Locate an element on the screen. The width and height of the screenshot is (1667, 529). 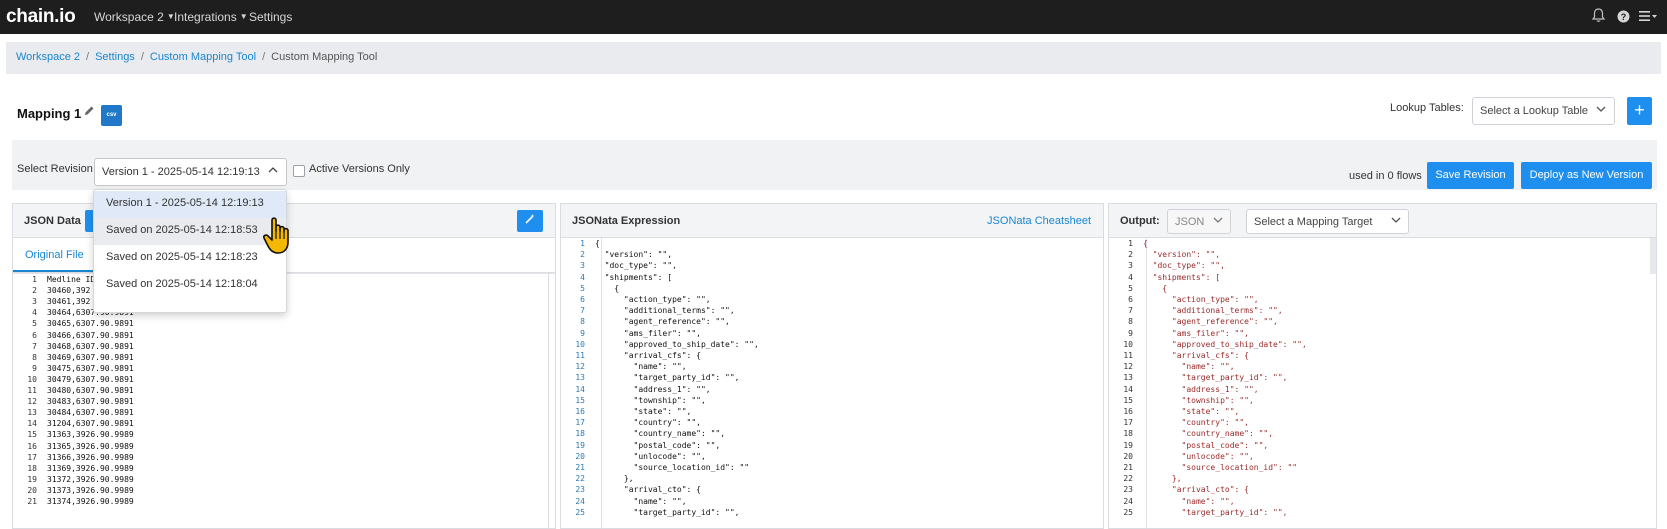
code-line: 6 "action_type": "", is located at coordinates (832, 300).